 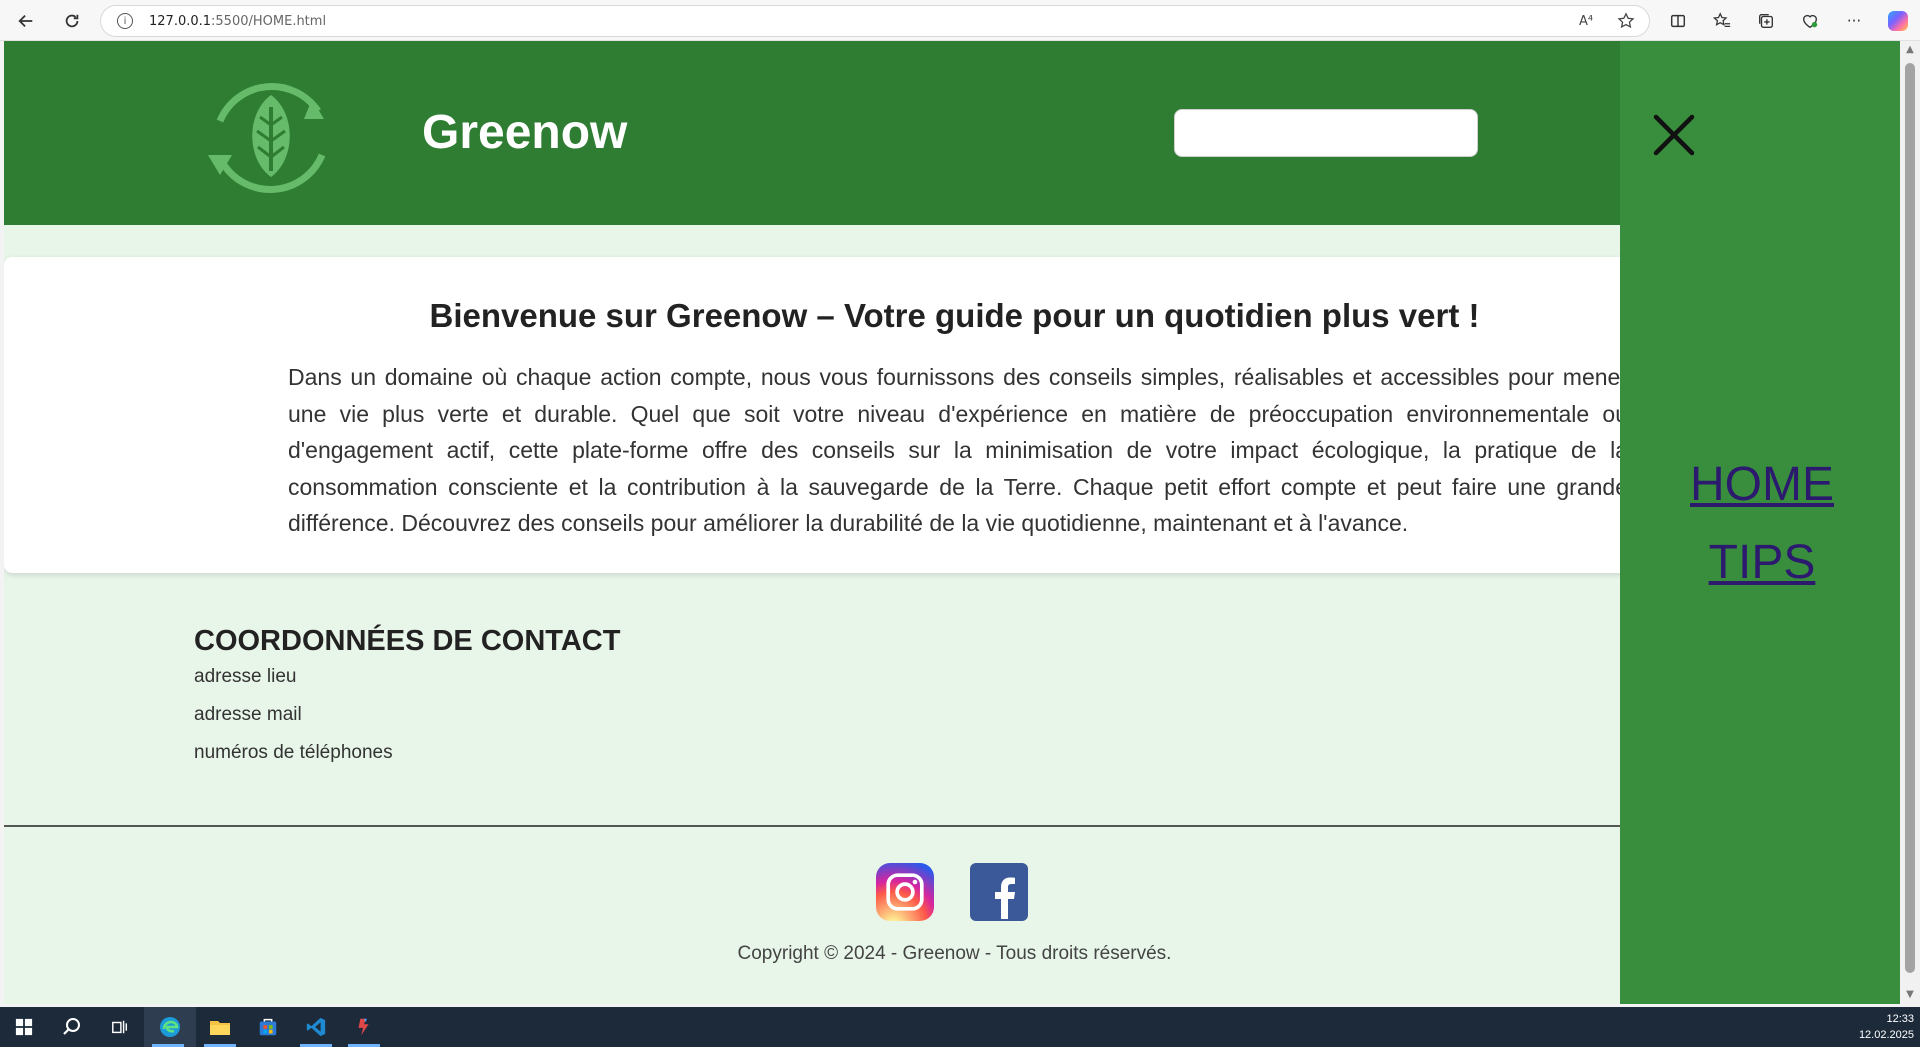 What do you see at coordinates (952, 826) in the screenshot?
I see `footer-divider` at bounding box center [952, 826].